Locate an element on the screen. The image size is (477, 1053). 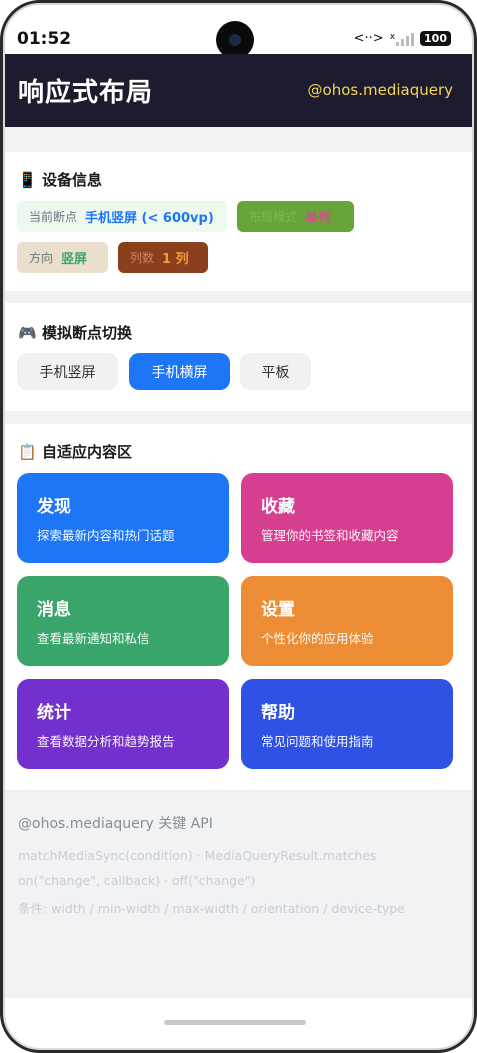
discover-title: 发现 is located at coordinates (54, 507).